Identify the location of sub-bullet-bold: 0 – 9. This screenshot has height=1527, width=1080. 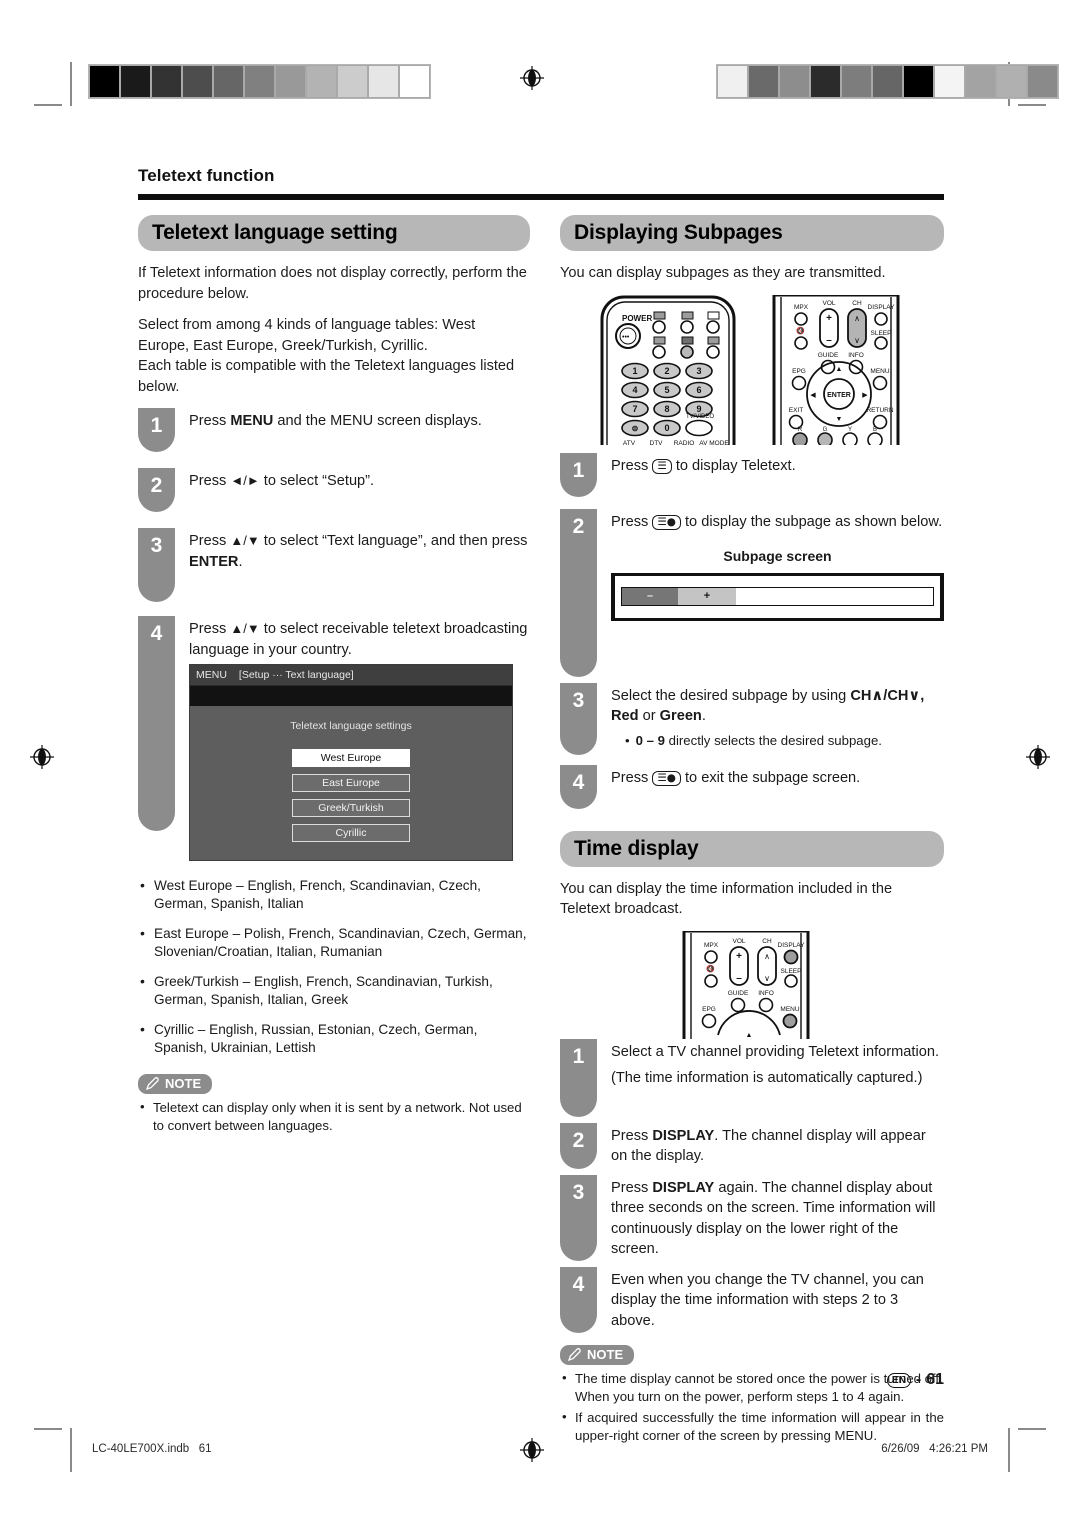
(650, 740).